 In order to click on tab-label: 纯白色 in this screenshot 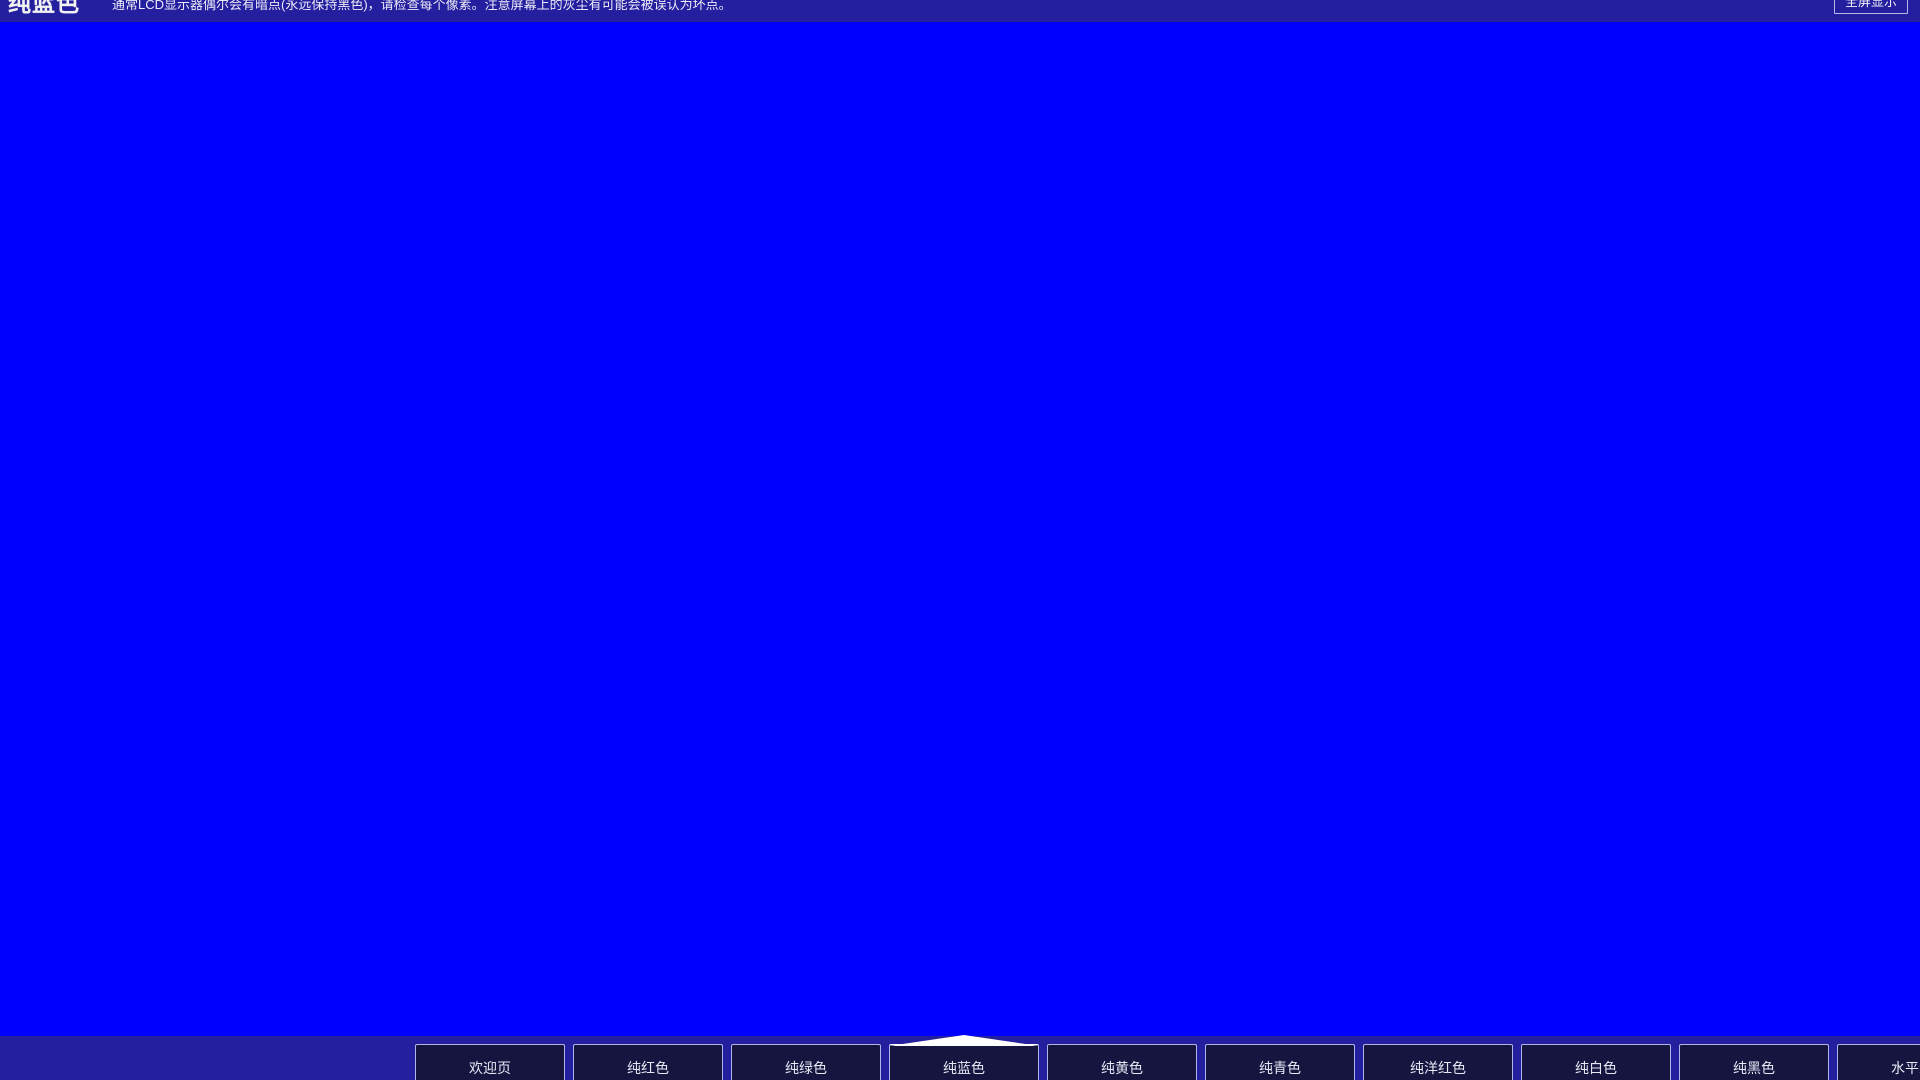, I will do `click(1596, 1067)`.